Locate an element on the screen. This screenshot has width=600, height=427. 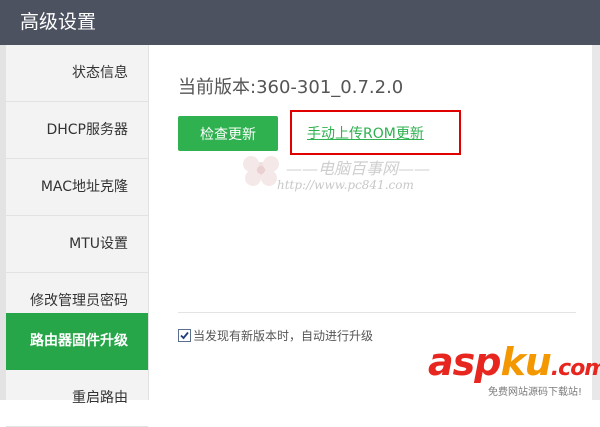
sidebar-item-reboot: 重启路由 is located at coordinates (77, 398).